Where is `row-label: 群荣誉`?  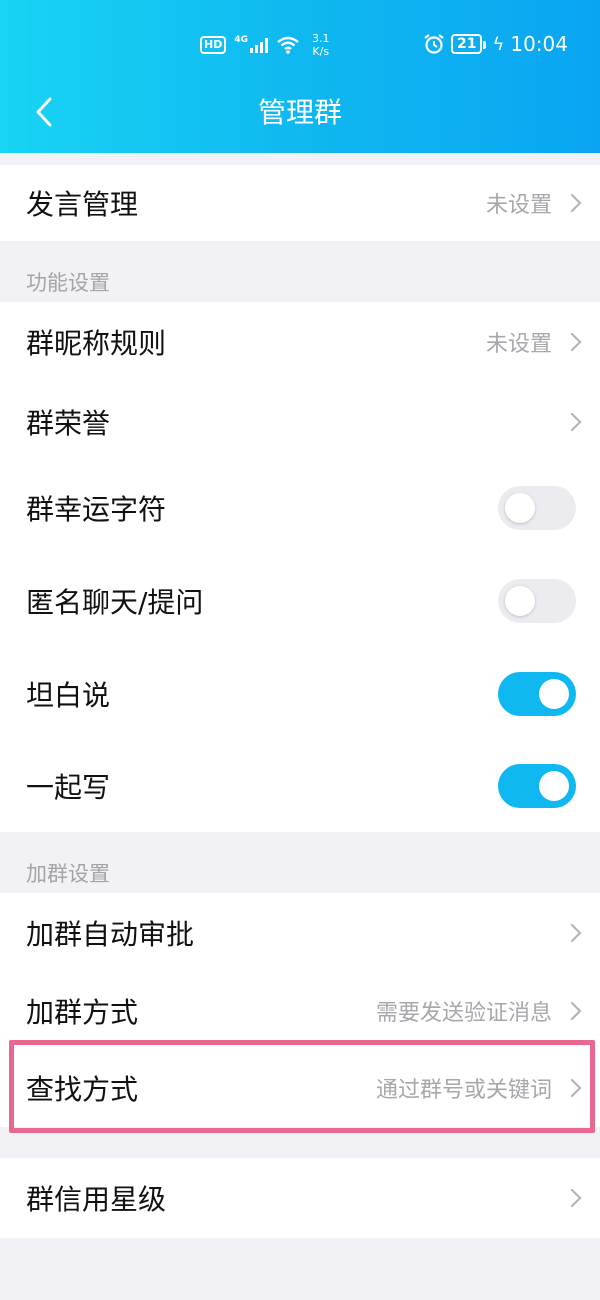 row-label: 群荣誉 is located at coordinates (68, 423).